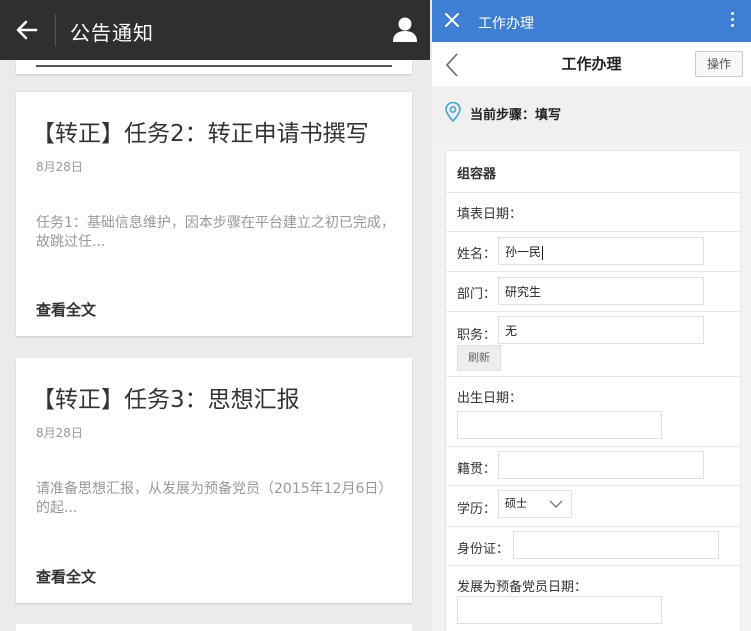  What do you see at coordinates (543, 252) in the screenshot?
I see `text-cursor` at bounding box center [543, 252].